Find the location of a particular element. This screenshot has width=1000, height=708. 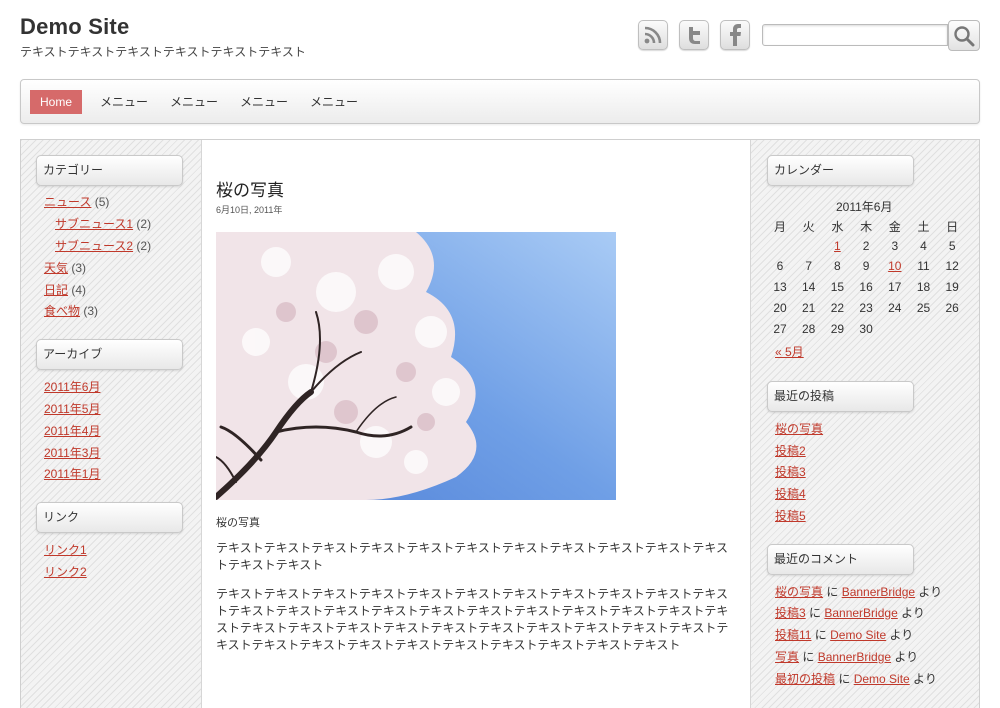

photo-caption: 桜の写真 is located at coordinates (238, 523).